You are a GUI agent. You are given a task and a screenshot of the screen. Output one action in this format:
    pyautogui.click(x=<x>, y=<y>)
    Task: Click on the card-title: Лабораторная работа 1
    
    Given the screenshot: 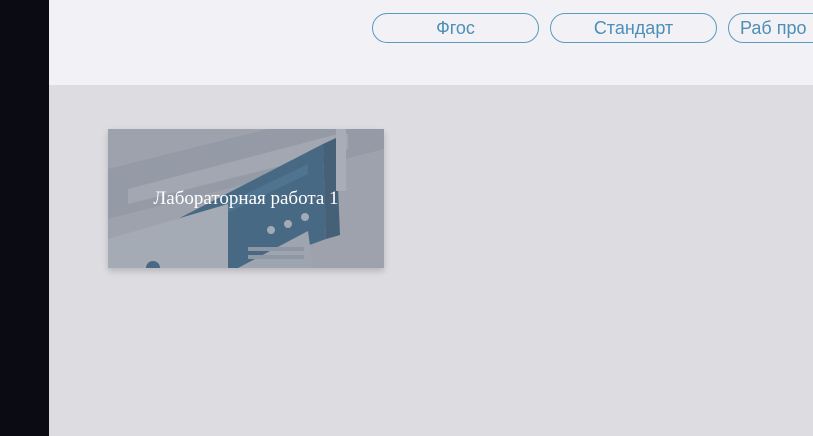 What is the action you would take?
    pyautogui.click(x=246, y=198)
    